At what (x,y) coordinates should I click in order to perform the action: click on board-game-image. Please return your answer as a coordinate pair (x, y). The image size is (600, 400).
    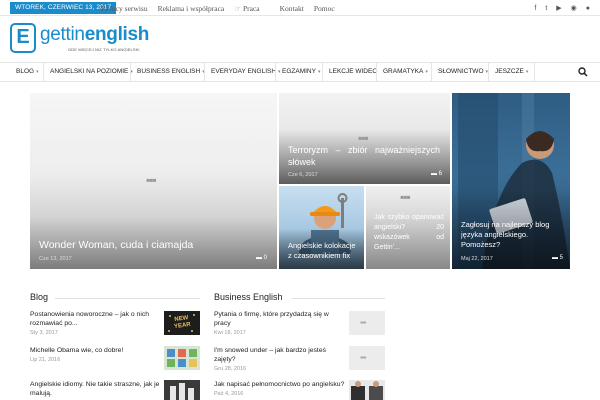
    Looking at the image, I should click on (182, 358).